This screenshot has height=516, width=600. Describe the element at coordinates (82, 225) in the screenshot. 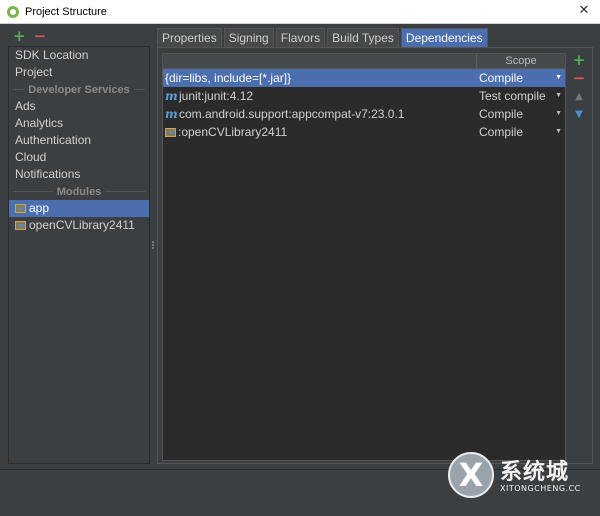

I see `sidebar-item-label: openCVLibrary2411` at that location.